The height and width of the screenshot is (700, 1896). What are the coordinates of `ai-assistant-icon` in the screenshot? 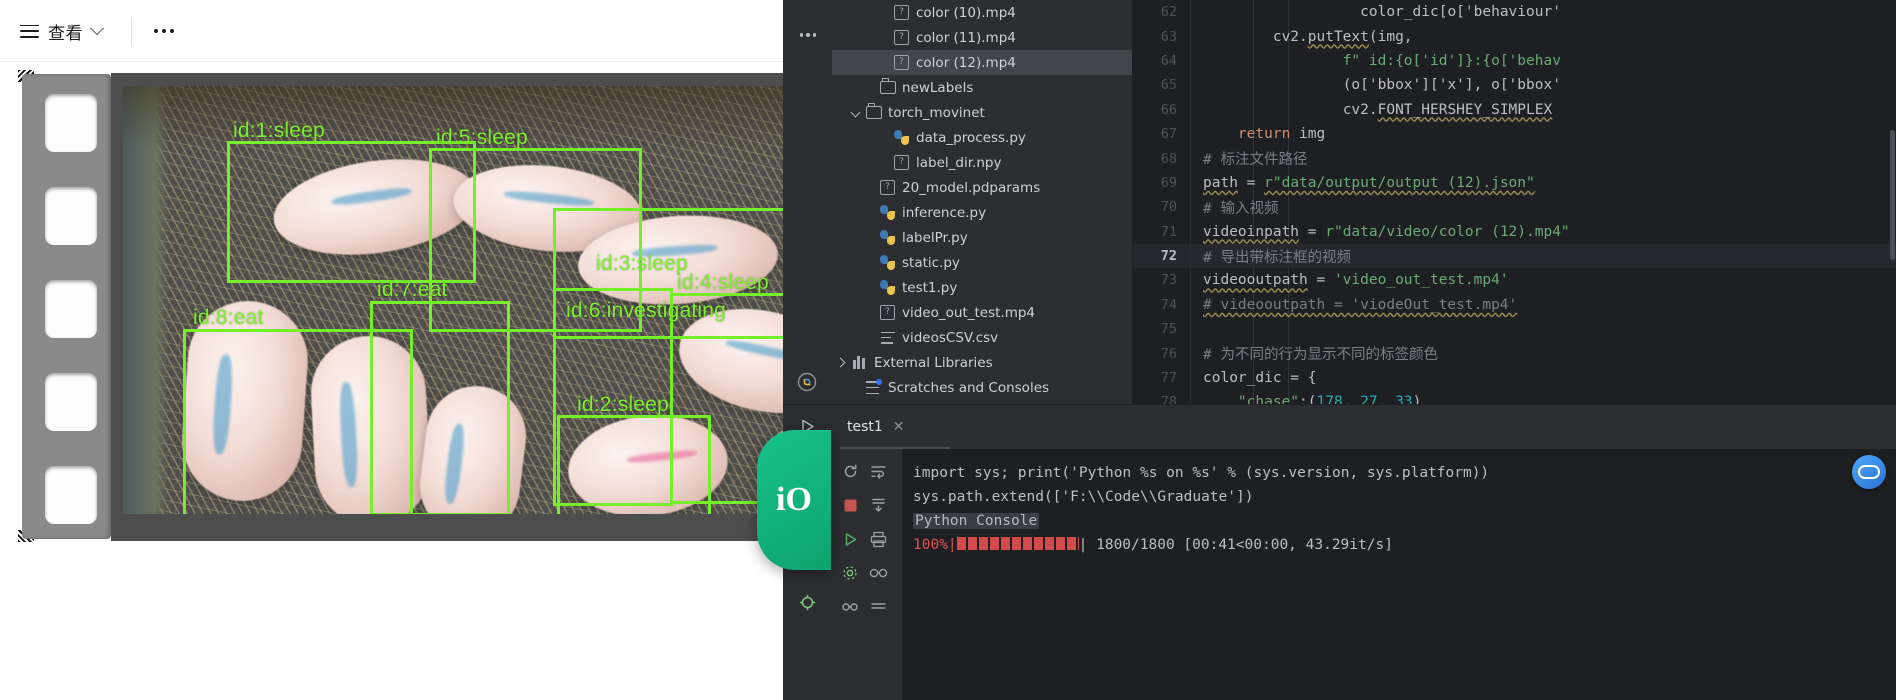 It's located at (1869, 472).